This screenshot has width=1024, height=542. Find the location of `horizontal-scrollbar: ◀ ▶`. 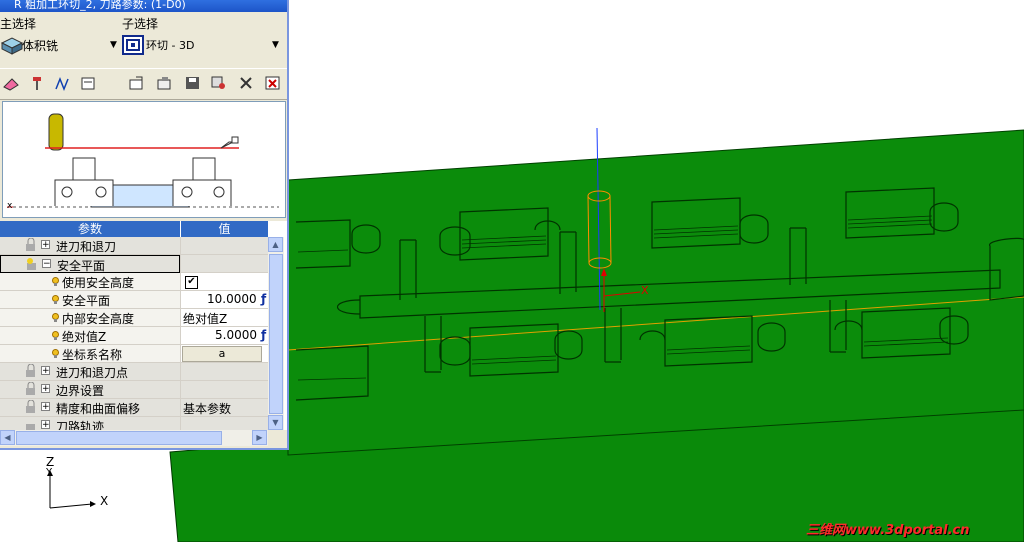

horizontal-scrollbar: ◀ ▶ is located at coordinates (134, 438).